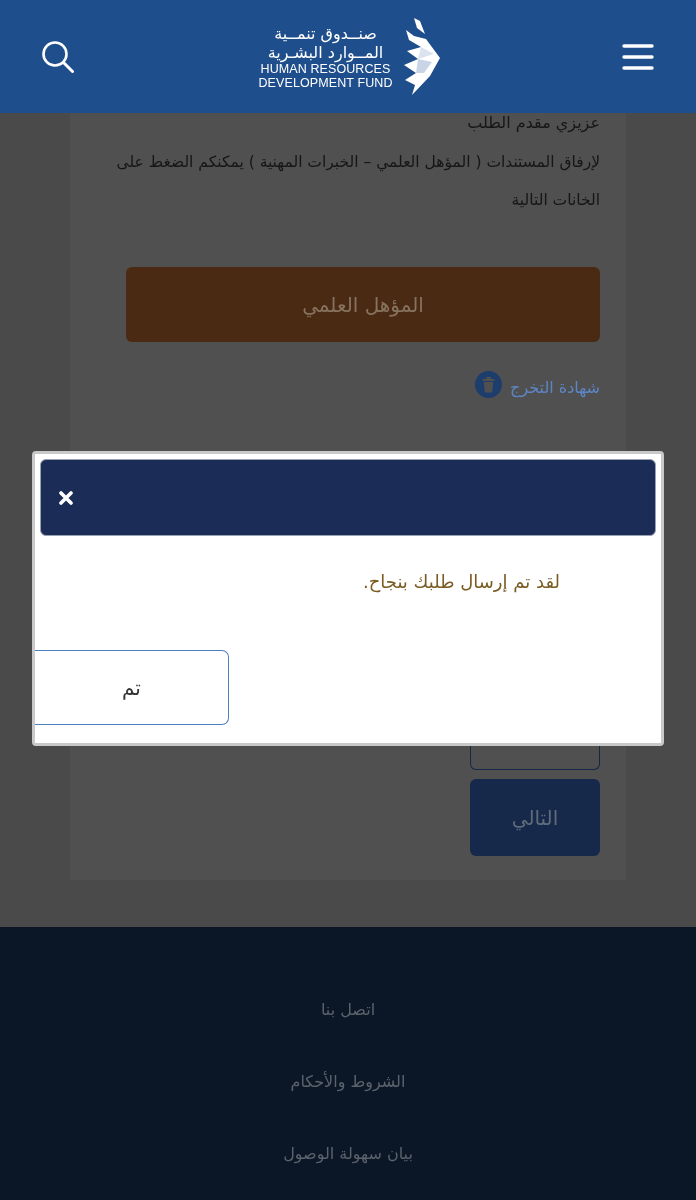 This screenshot has height=1200, width=696. What do you see at coordinates (58, 56) in the screenshot?
I see `search-icon` at bounding box center [58, 56].